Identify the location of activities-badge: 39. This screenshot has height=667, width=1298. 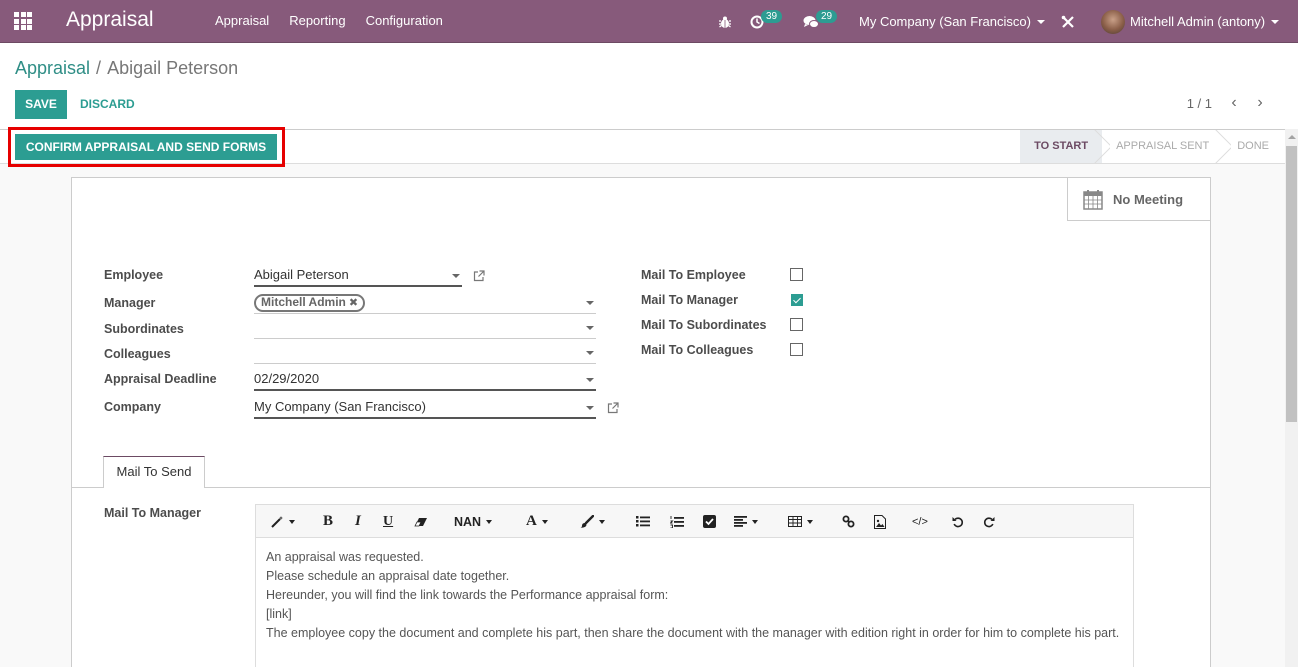
(772, 16).